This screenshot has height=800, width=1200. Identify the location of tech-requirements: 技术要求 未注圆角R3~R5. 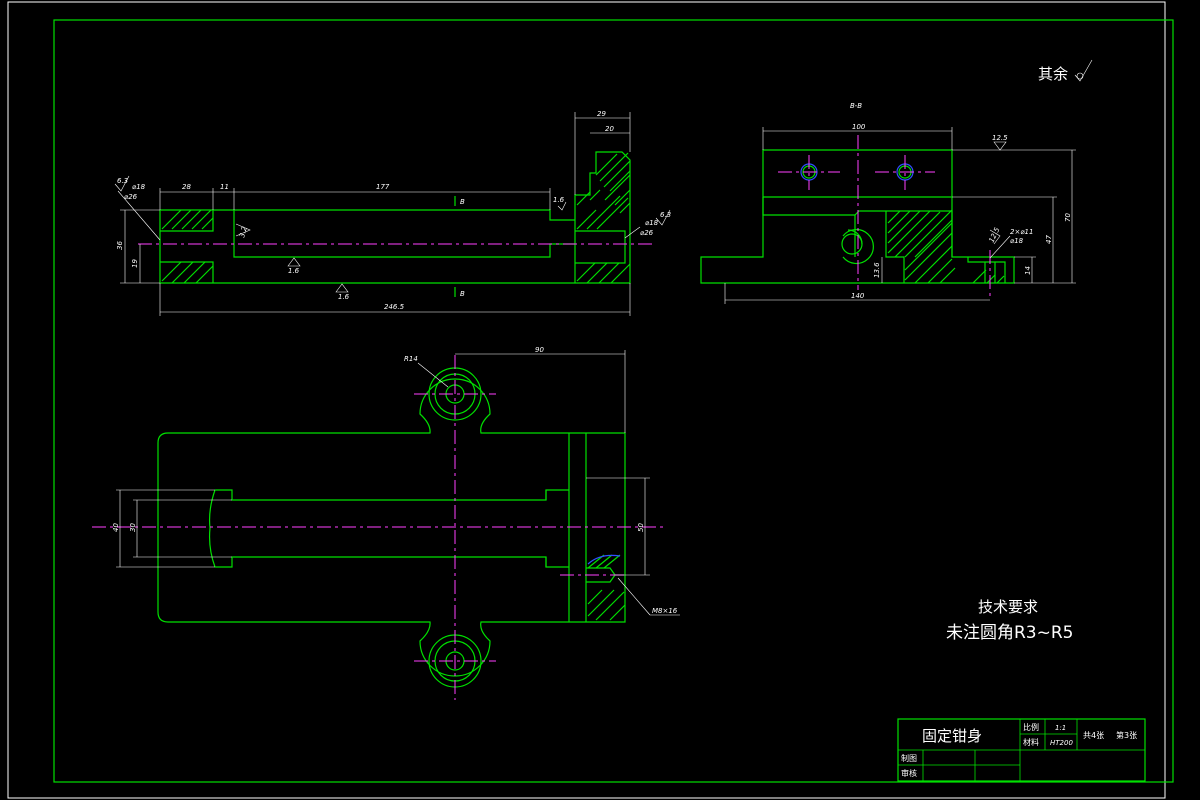
(1010, 620).